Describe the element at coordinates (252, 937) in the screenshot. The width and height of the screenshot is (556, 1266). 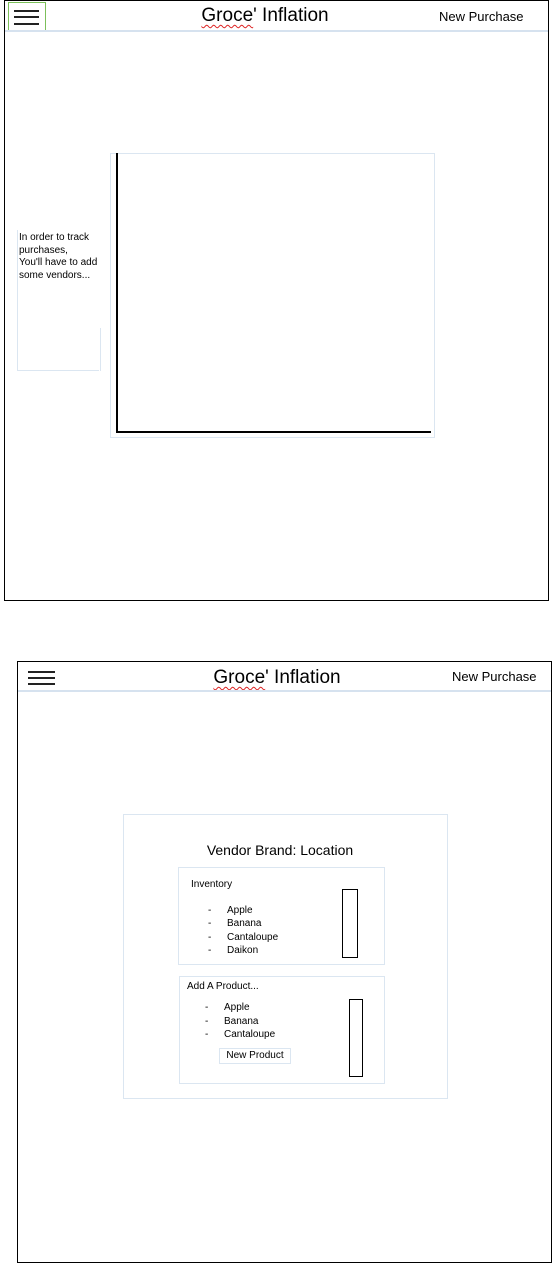
I see `inventory-item: Cantaloupe` at that location.